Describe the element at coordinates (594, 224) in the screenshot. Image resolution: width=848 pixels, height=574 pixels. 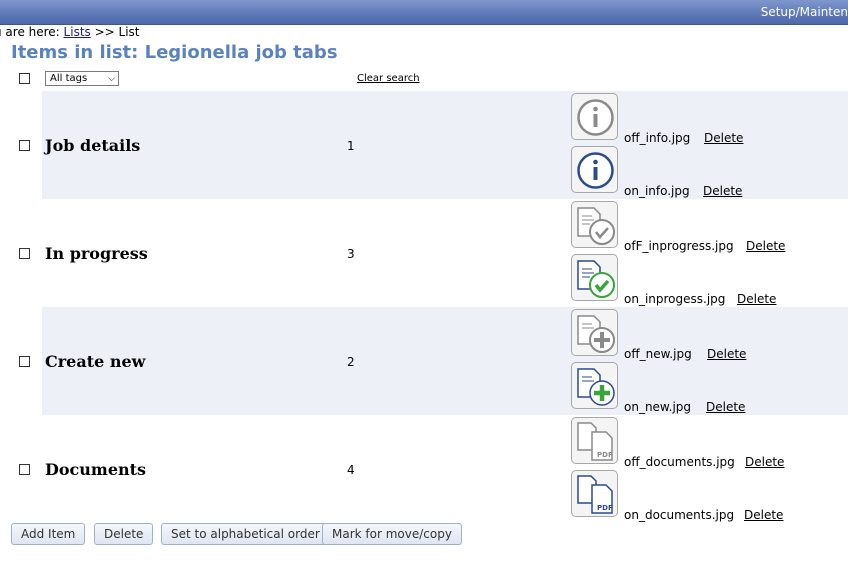
I see `inprogress-off-icon` at that location.